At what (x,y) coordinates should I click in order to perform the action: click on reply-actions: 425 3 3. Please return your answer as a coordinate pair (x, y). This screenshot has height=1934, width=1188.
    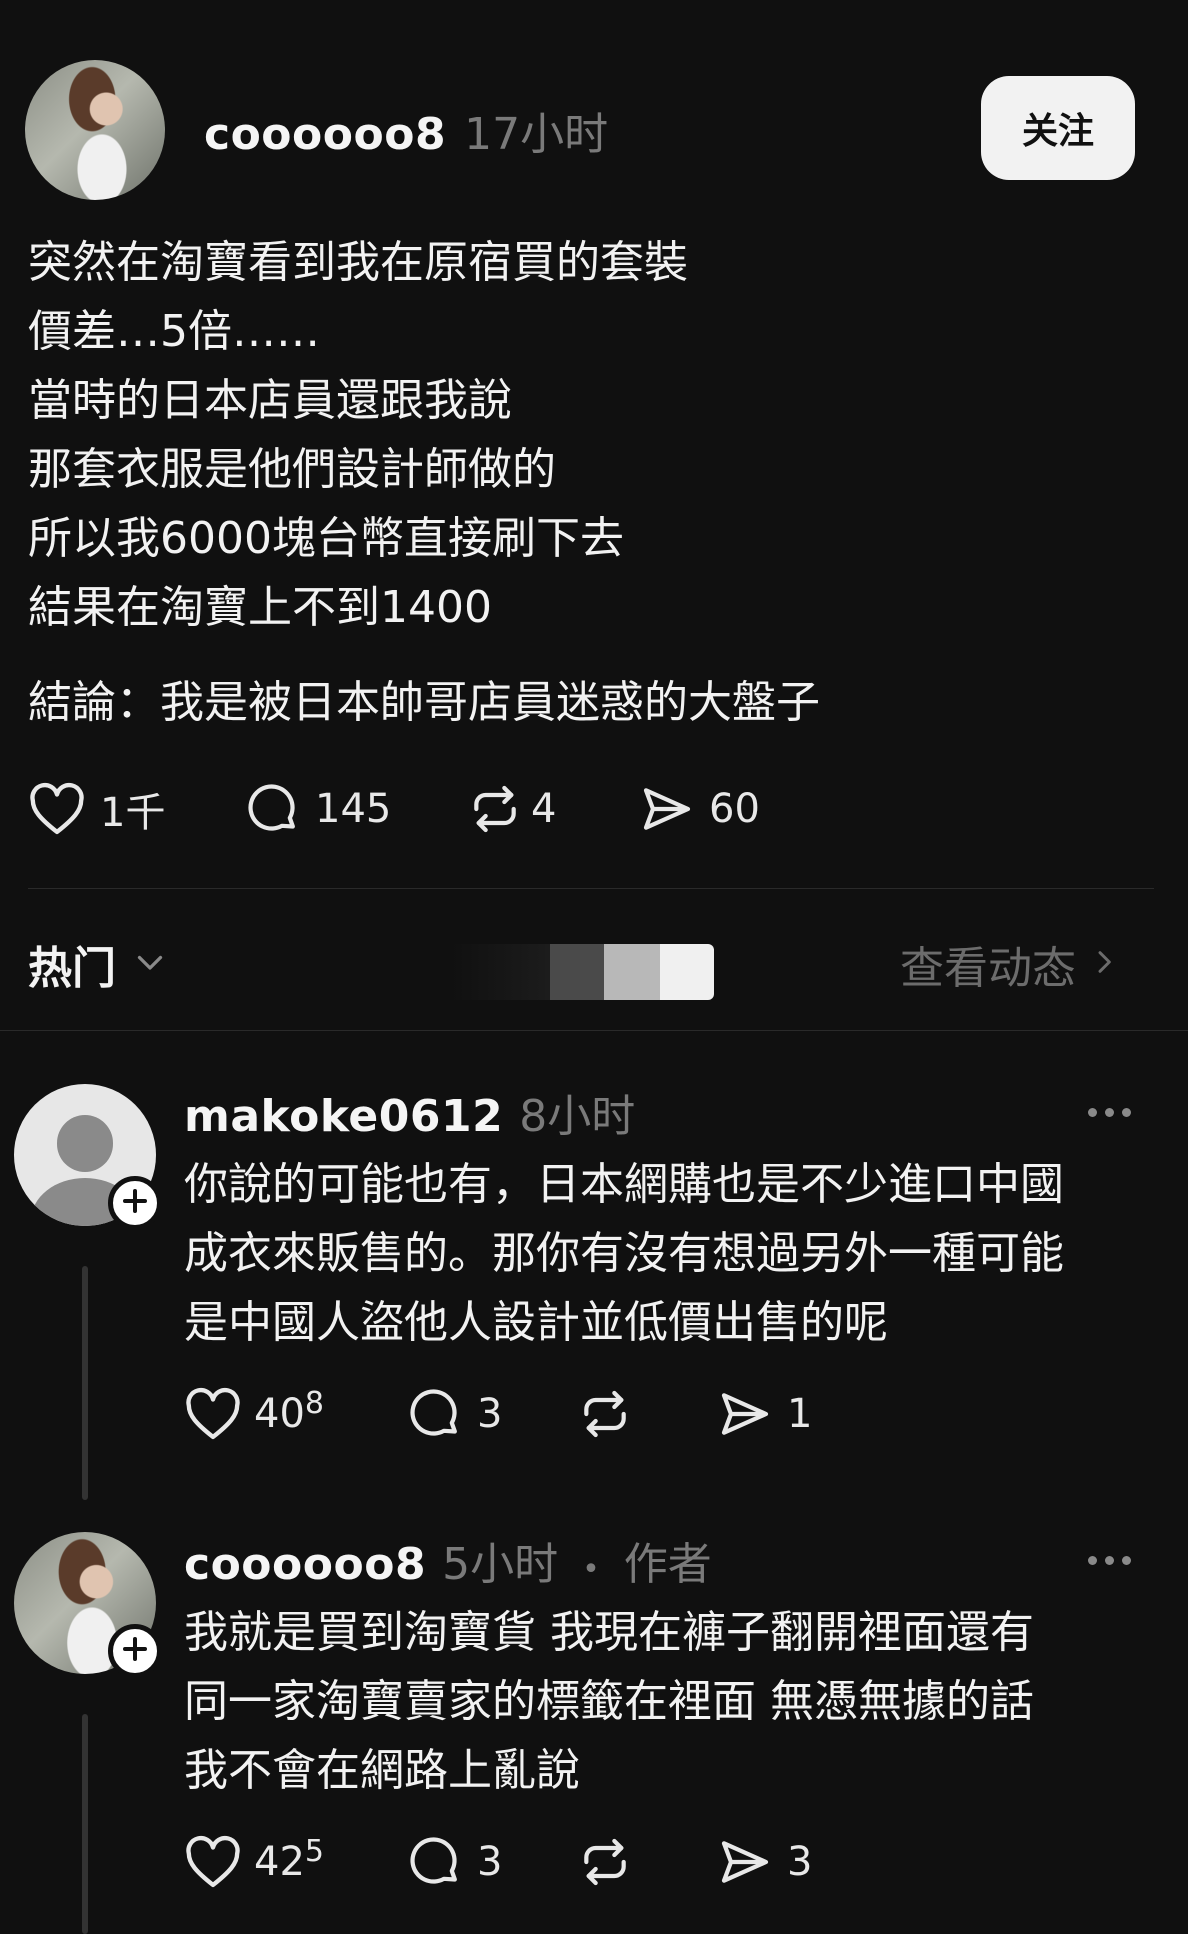
    Looking at the image, I should click on (498, 1862).